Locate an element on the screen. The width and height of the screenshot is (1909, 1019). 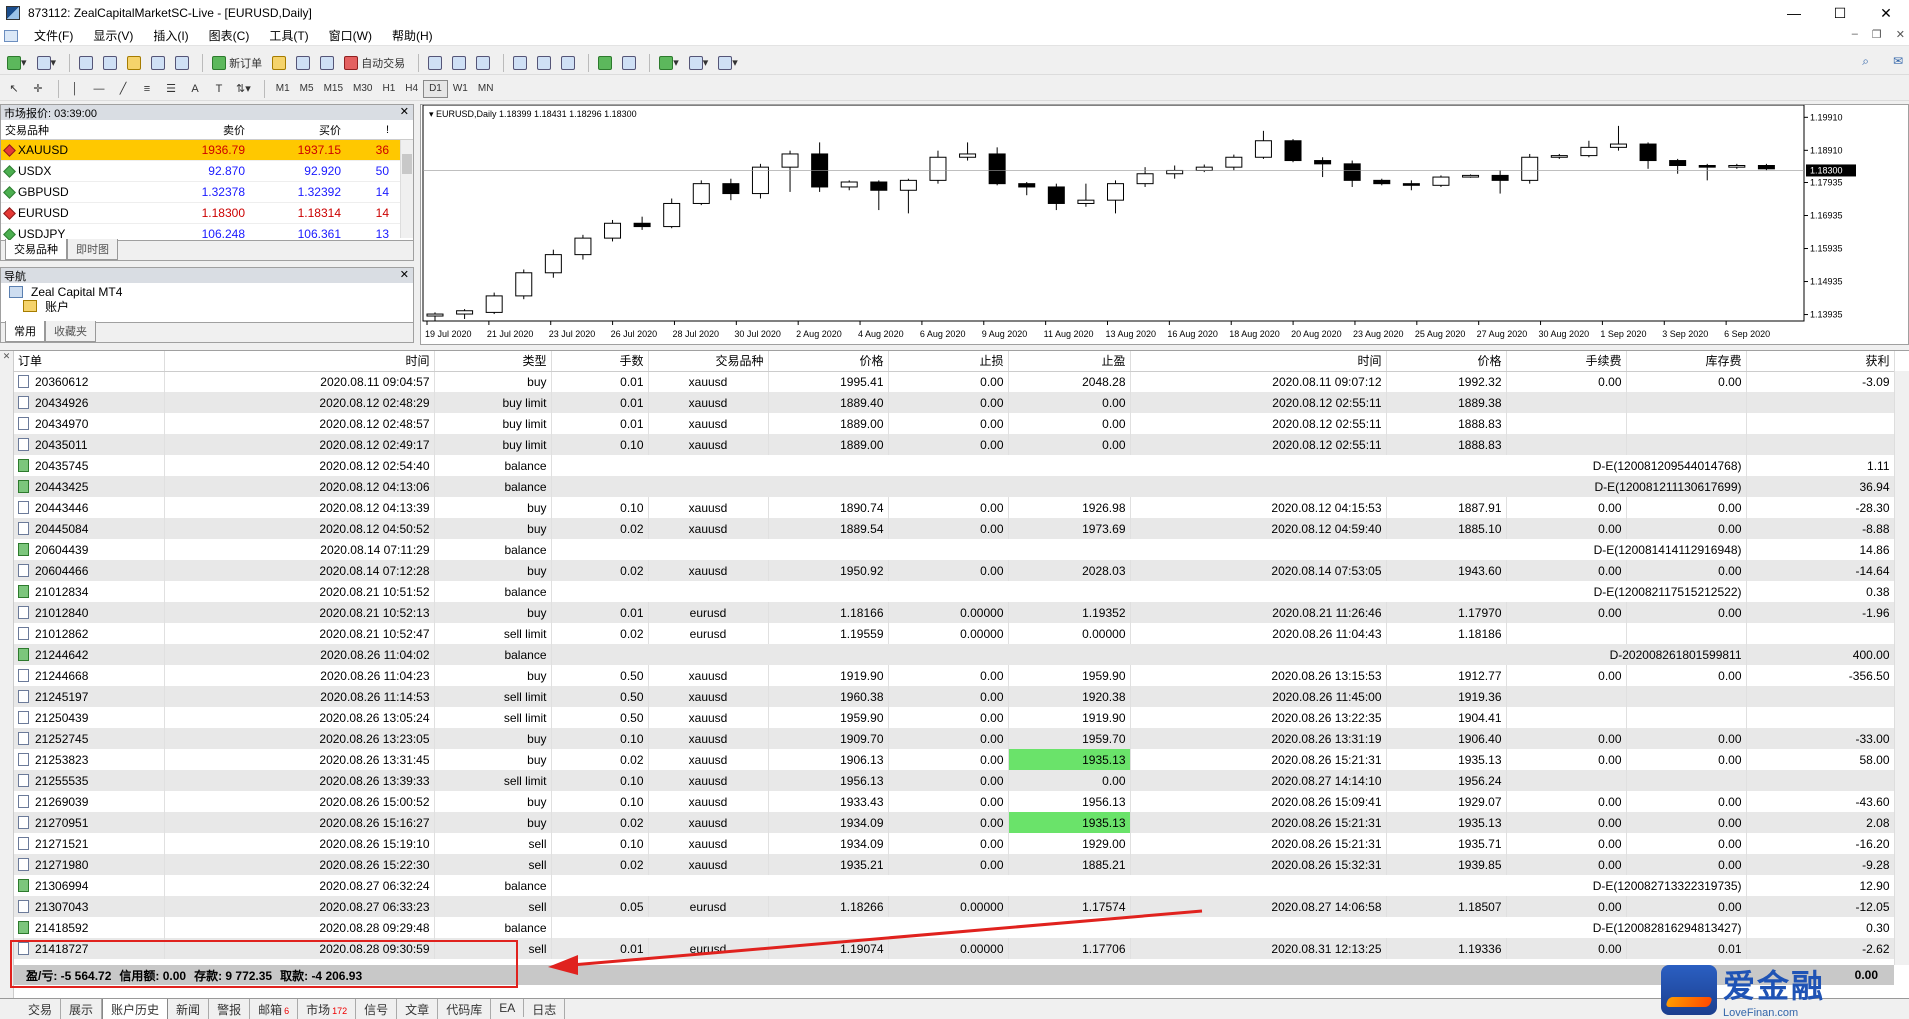
col-type: 类型 is located at coordinates (493, 361).